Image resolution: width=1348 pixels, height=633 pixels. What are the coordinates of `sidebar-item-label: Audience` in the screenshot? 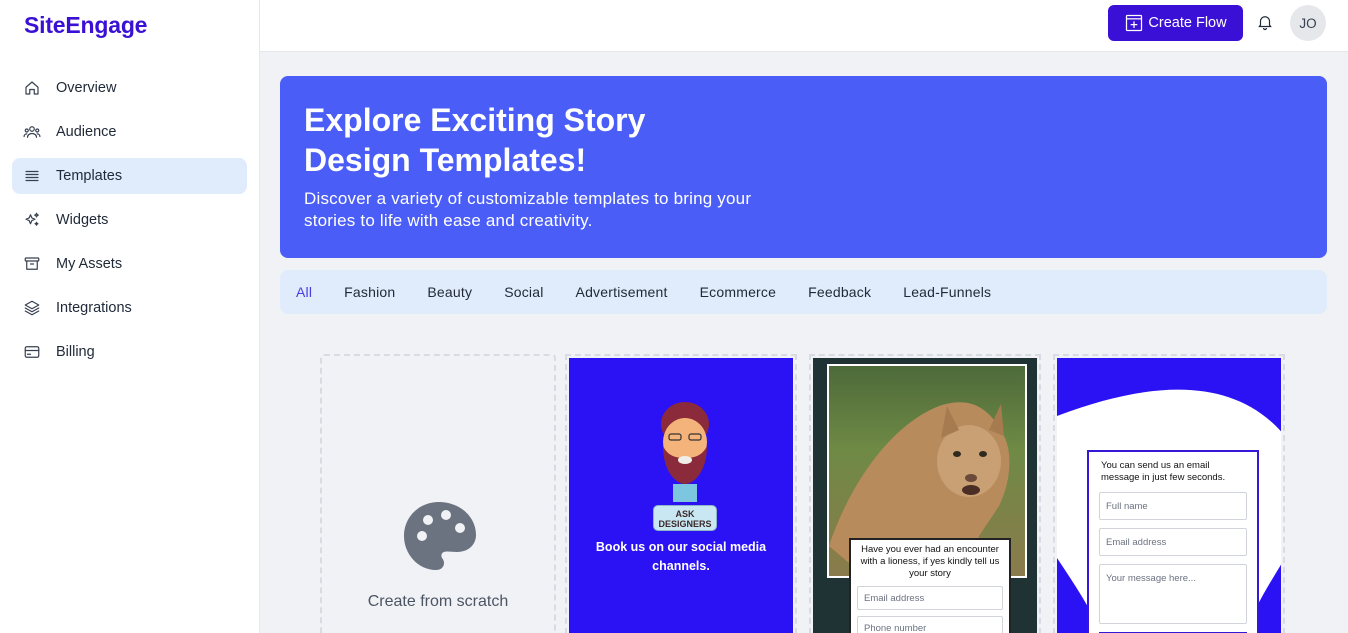 It's located at (86, 132).